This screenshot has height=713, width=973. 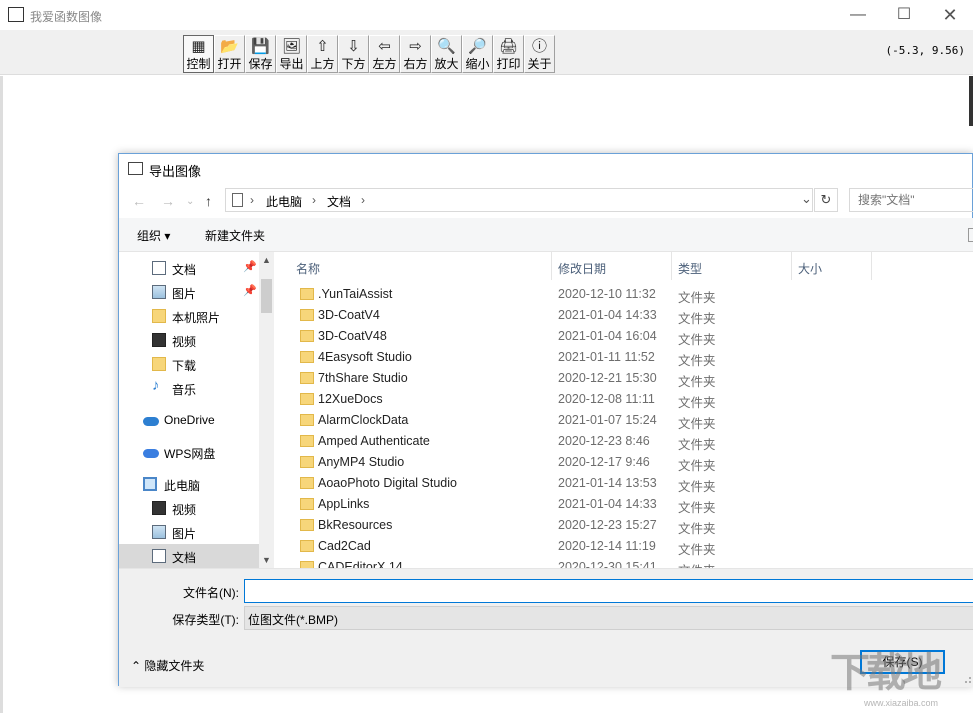 I want to click on nav-item-label: OneDrive, so click(x=189, y=420).